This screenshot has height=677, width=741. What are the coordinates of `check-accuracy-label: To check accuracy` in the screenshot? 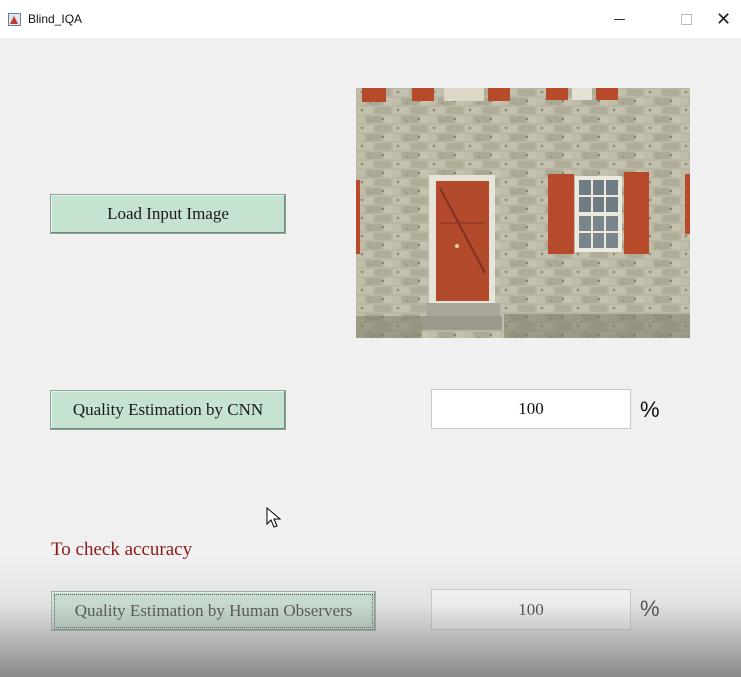 It's located at (122, 549).